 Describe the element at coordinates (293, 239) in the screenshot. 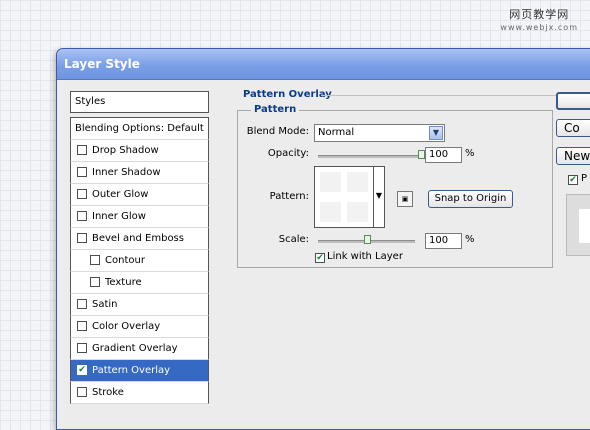

I see `scale-label: Scale:` at that location.